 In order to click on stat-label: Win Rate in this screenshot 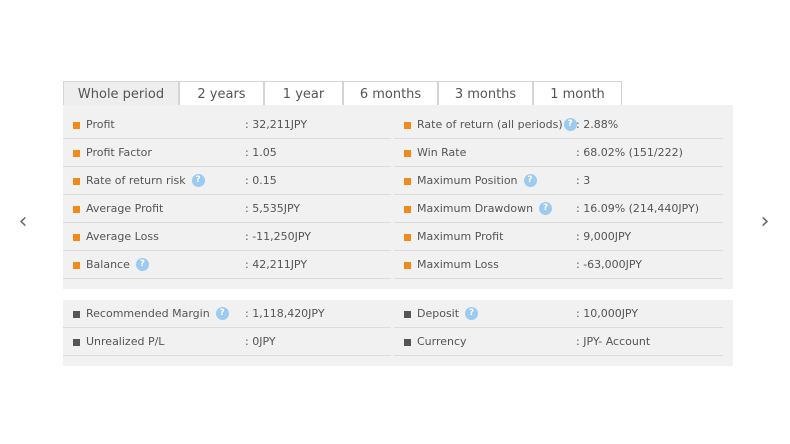, I will do `click(442, 152)`.